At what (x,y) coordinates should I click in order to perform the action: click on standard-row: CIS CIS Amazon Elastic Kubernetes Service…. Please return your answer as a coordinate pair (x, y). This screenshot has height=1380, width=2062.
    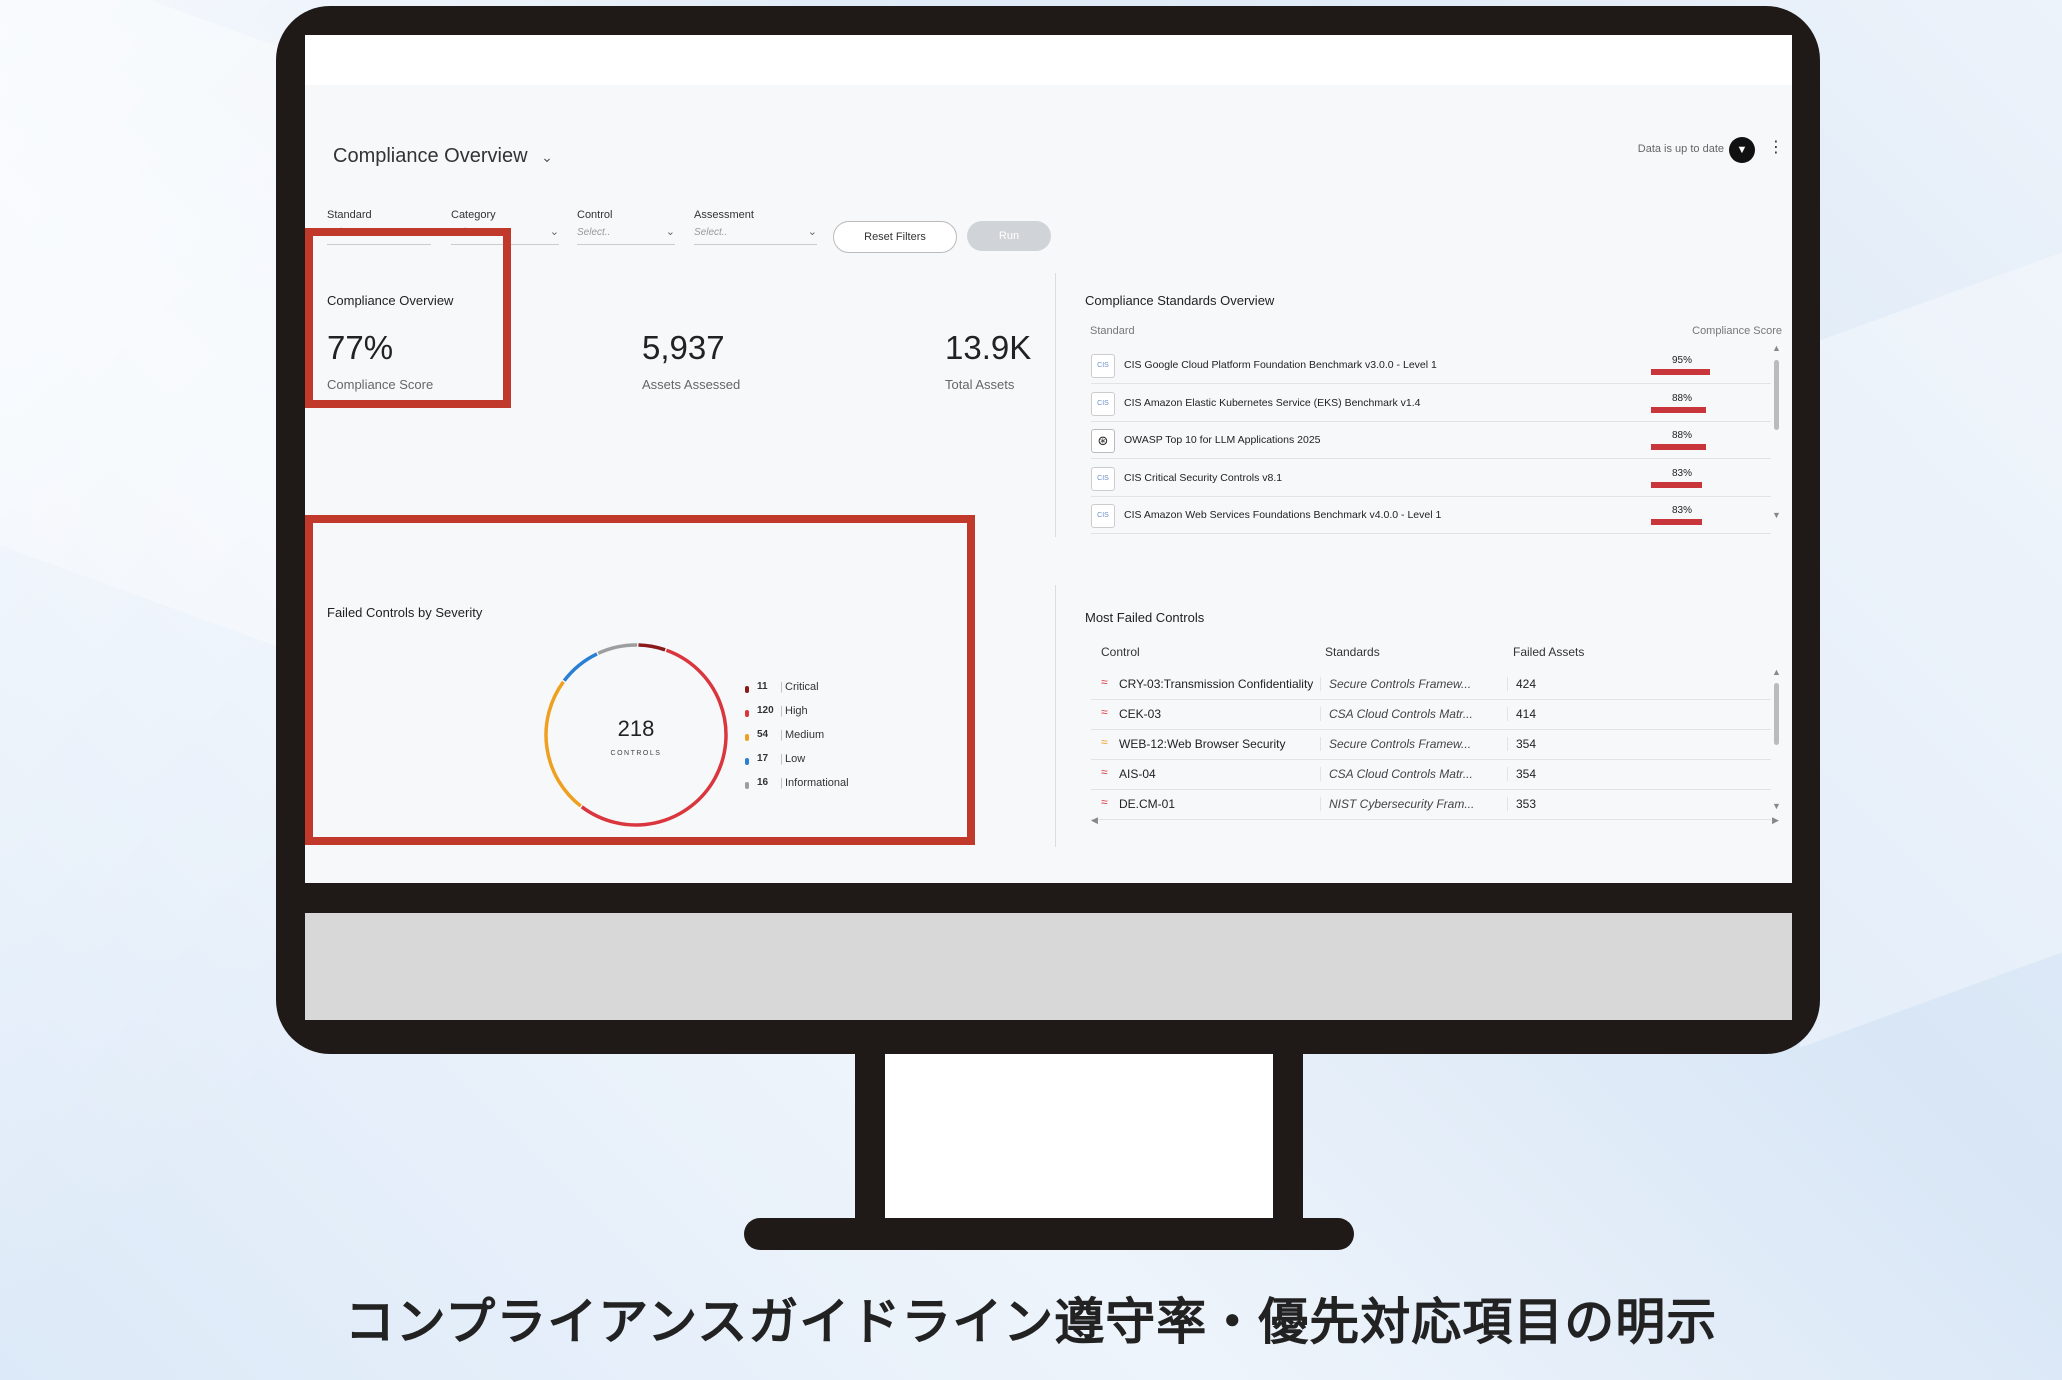
    Looking at the image, I should click on (1431, 404).